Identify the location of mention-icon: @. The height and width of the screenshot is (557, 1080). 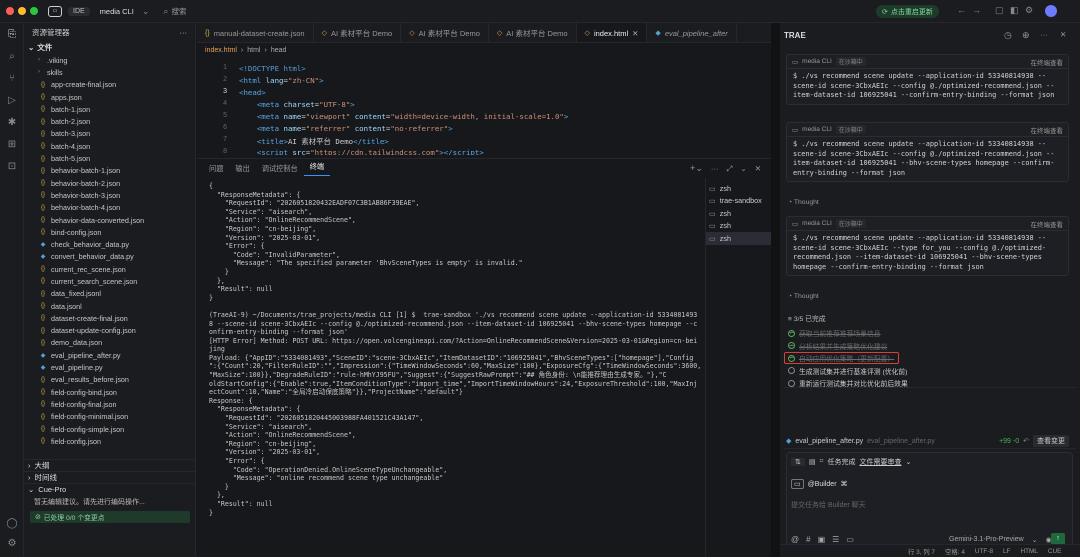
(795, 539).